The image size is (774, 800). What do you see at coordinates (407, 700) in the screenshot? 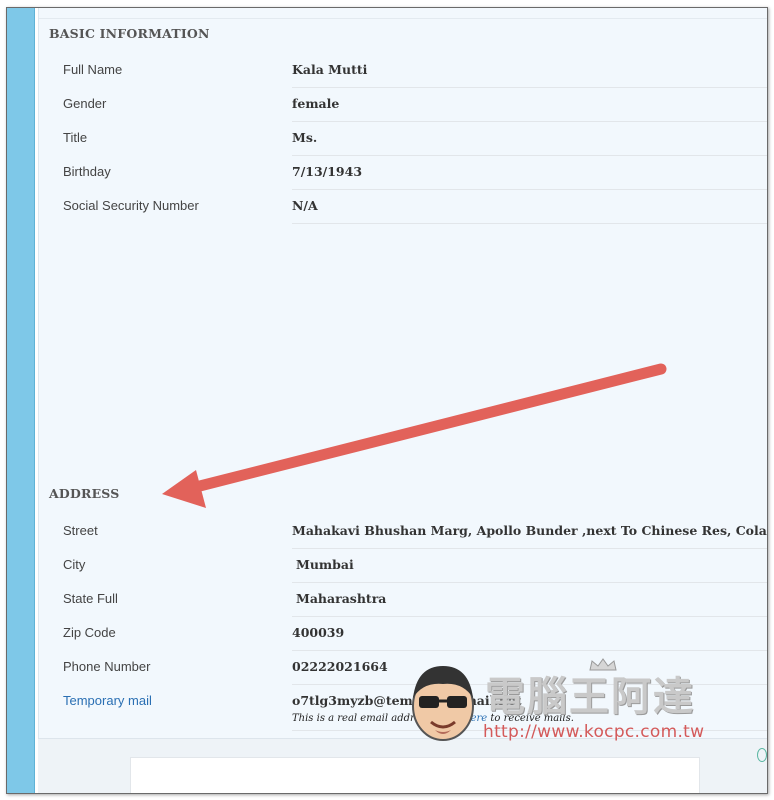
I see `field-value-temporary-mail: o7tlg3myzb@temporary-mail.net` at bounding box center [407, 700].